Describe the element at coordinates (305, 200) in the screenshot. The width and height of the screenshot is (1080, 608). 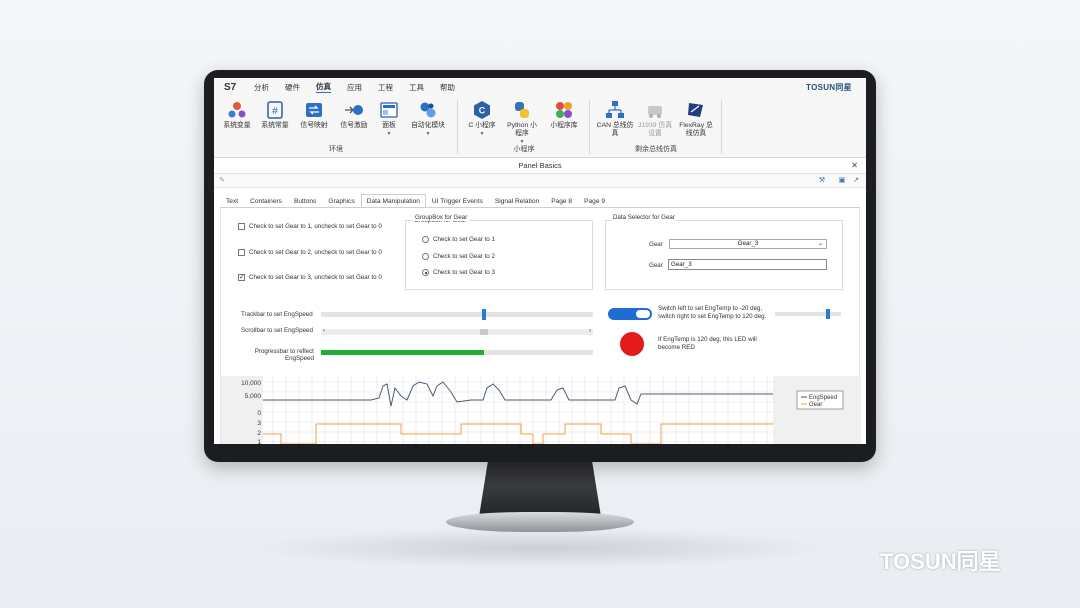
I see `tab-buttons: Buttons` at that location.